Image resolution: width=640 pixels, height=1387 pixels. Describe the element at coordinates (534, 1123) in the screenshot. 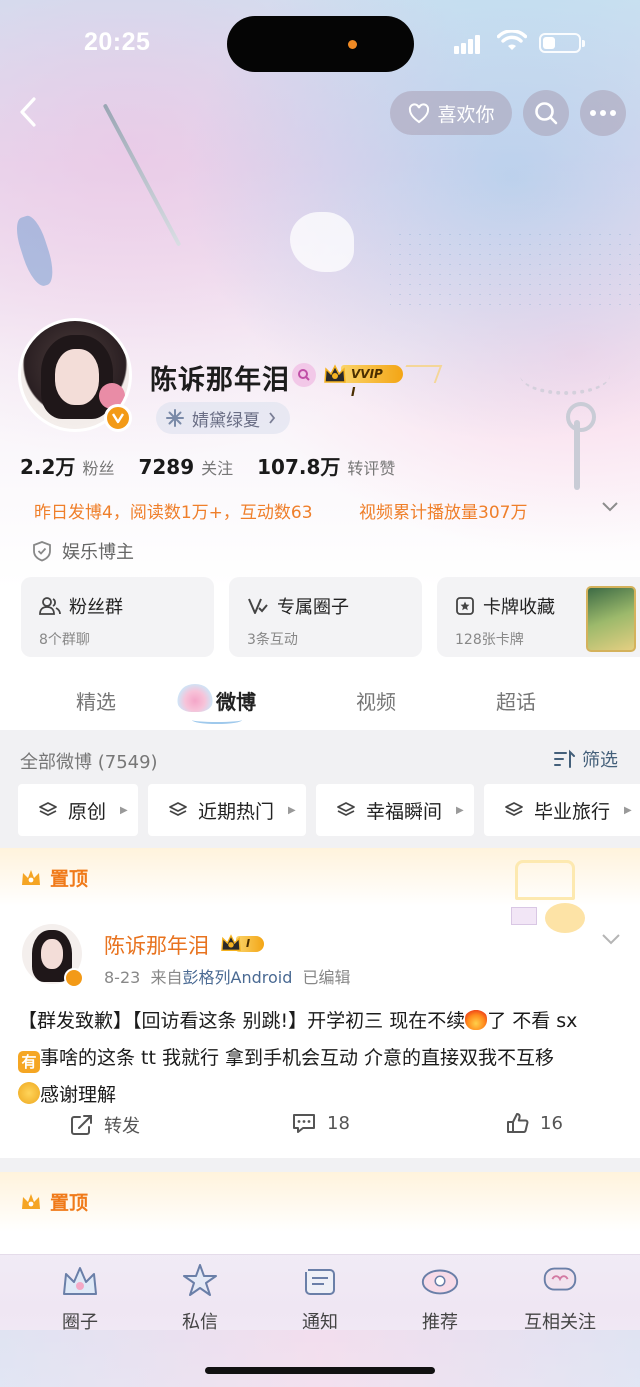

I see `like-button: 16` at that location.